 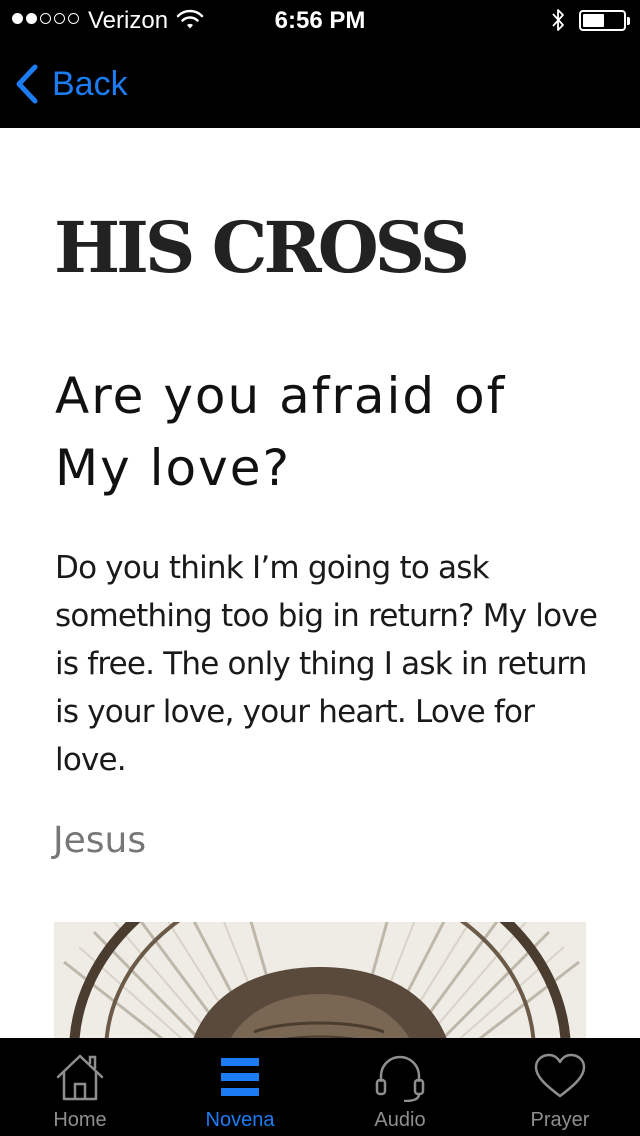 I want to click on chevron-left-icon, so click(x=27, y=84).